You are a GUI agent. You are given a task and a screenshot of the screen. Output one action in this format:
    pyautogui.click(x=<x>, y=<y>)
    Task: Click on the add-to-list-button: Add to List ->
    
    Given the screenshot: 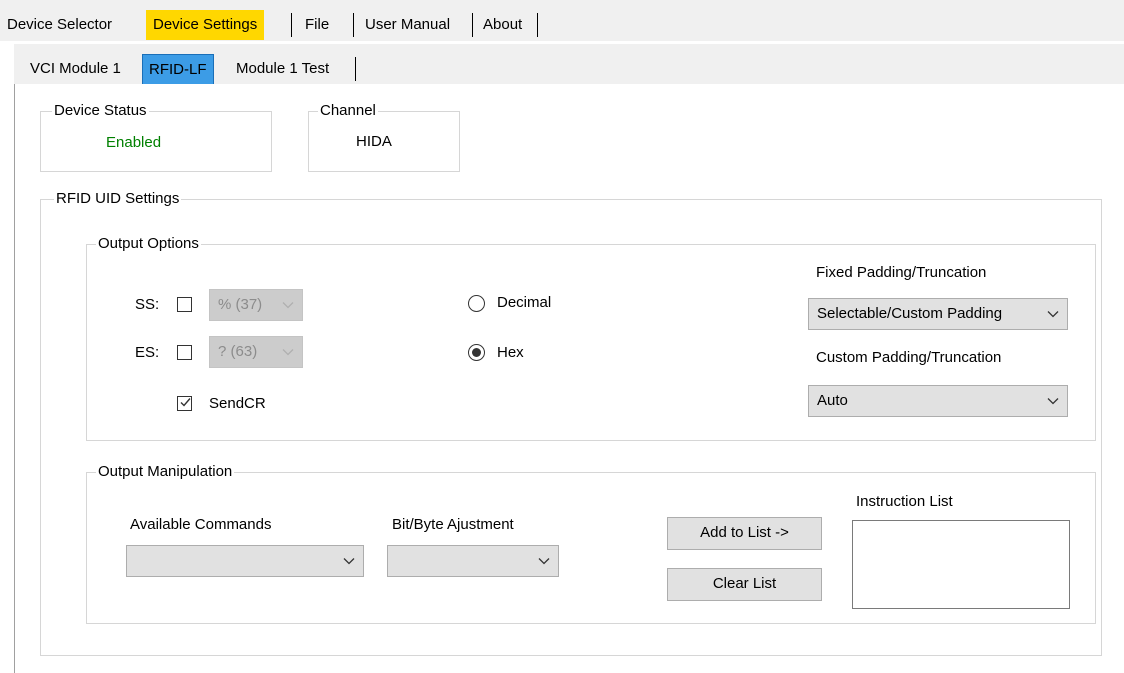 What is the action you would take?
    pyautogui.click(x=744, y=533)
    